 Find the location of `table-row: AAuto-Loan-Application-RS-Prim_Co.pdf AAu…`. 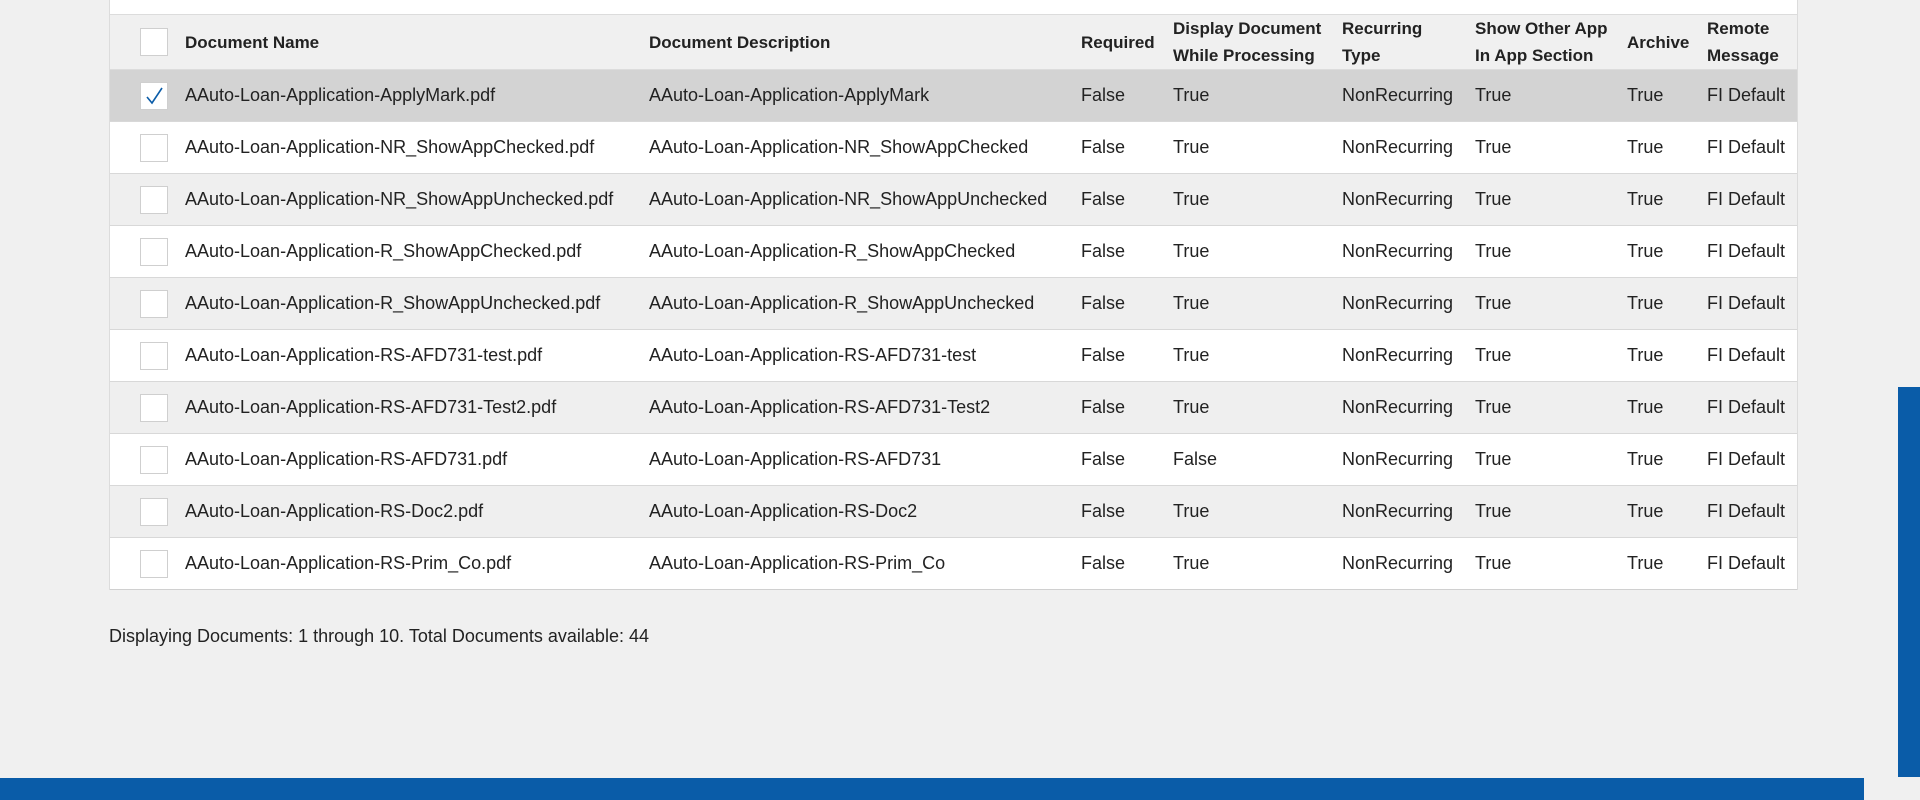

table-row: AAuto-Loan-Application-RS-Prim_Co.pdf AAu… is located at coordinates (953, 563).